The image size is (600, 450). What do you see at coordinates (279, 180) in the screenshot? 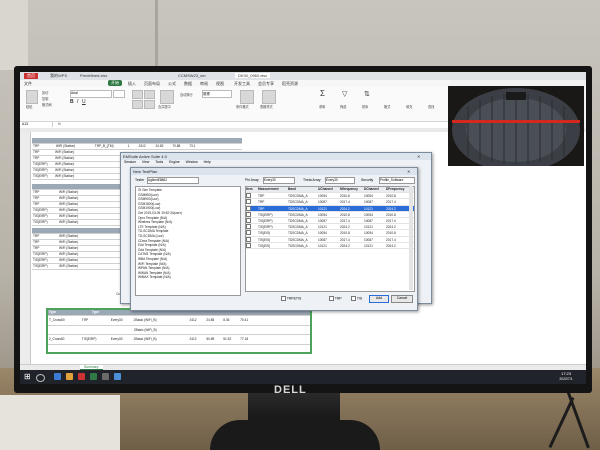
I see `phi-select: Every30` at bounding box center [279, 180].